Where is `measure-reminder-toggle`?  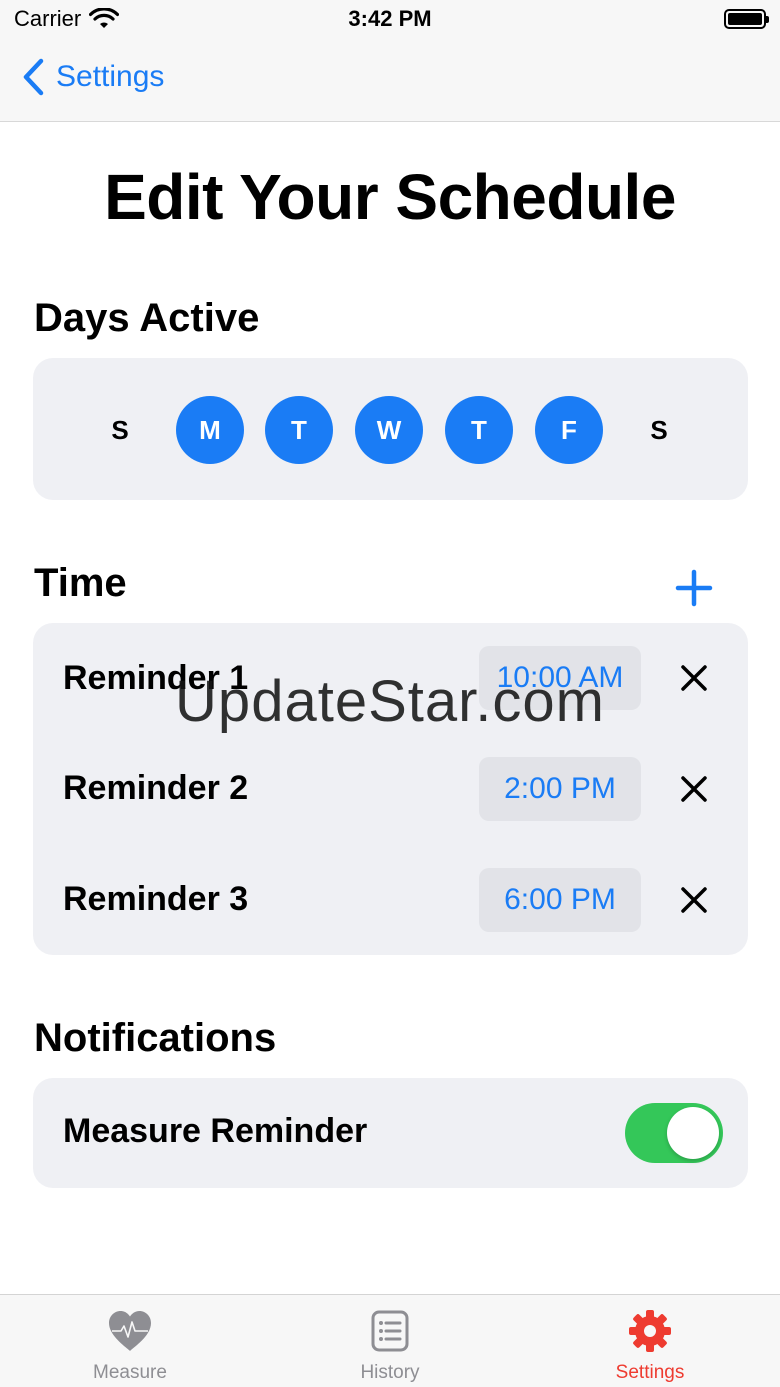 measure-reminder-toggle is located at coordinates (674, 1133).